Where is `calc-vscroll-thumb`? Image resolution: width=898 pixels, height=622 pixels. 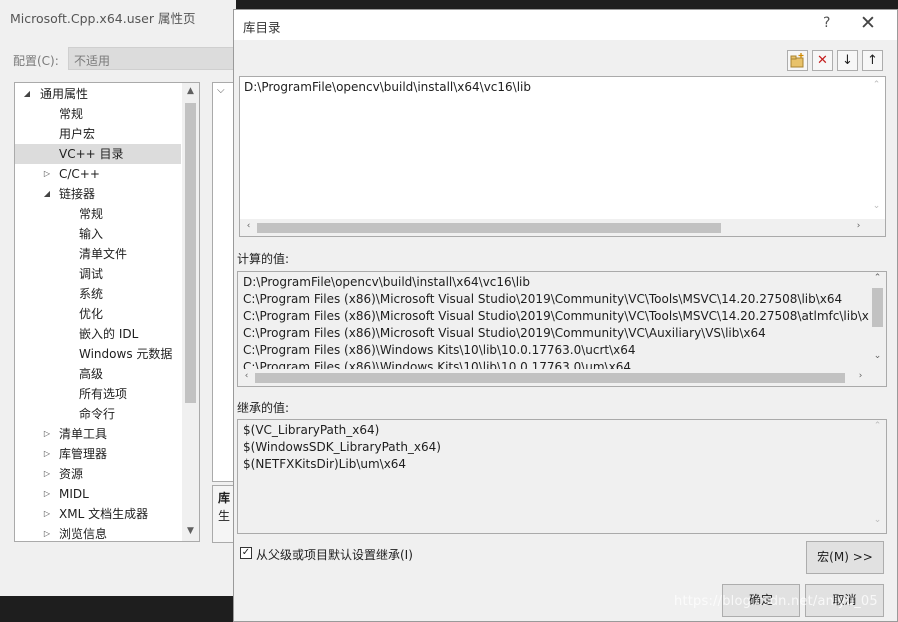
calc-vscroll-thumb is located at coordinates (877, 307).